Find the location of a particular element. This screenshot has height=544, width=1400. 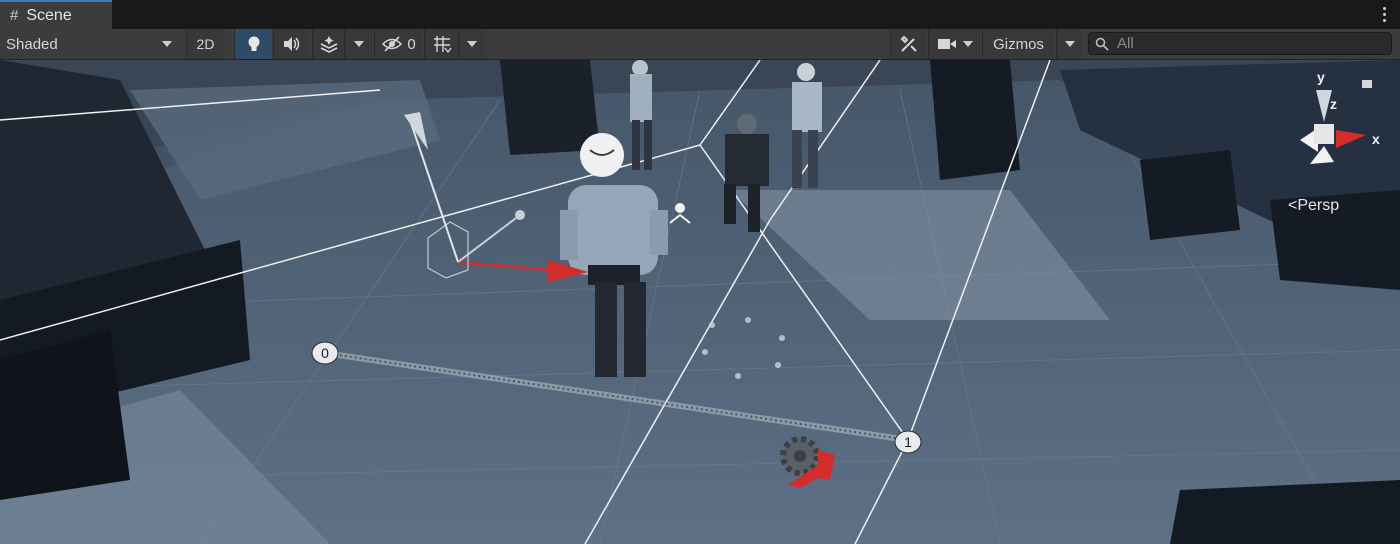

toggle-2d-button: 2D is located at coordinates (205, 44).